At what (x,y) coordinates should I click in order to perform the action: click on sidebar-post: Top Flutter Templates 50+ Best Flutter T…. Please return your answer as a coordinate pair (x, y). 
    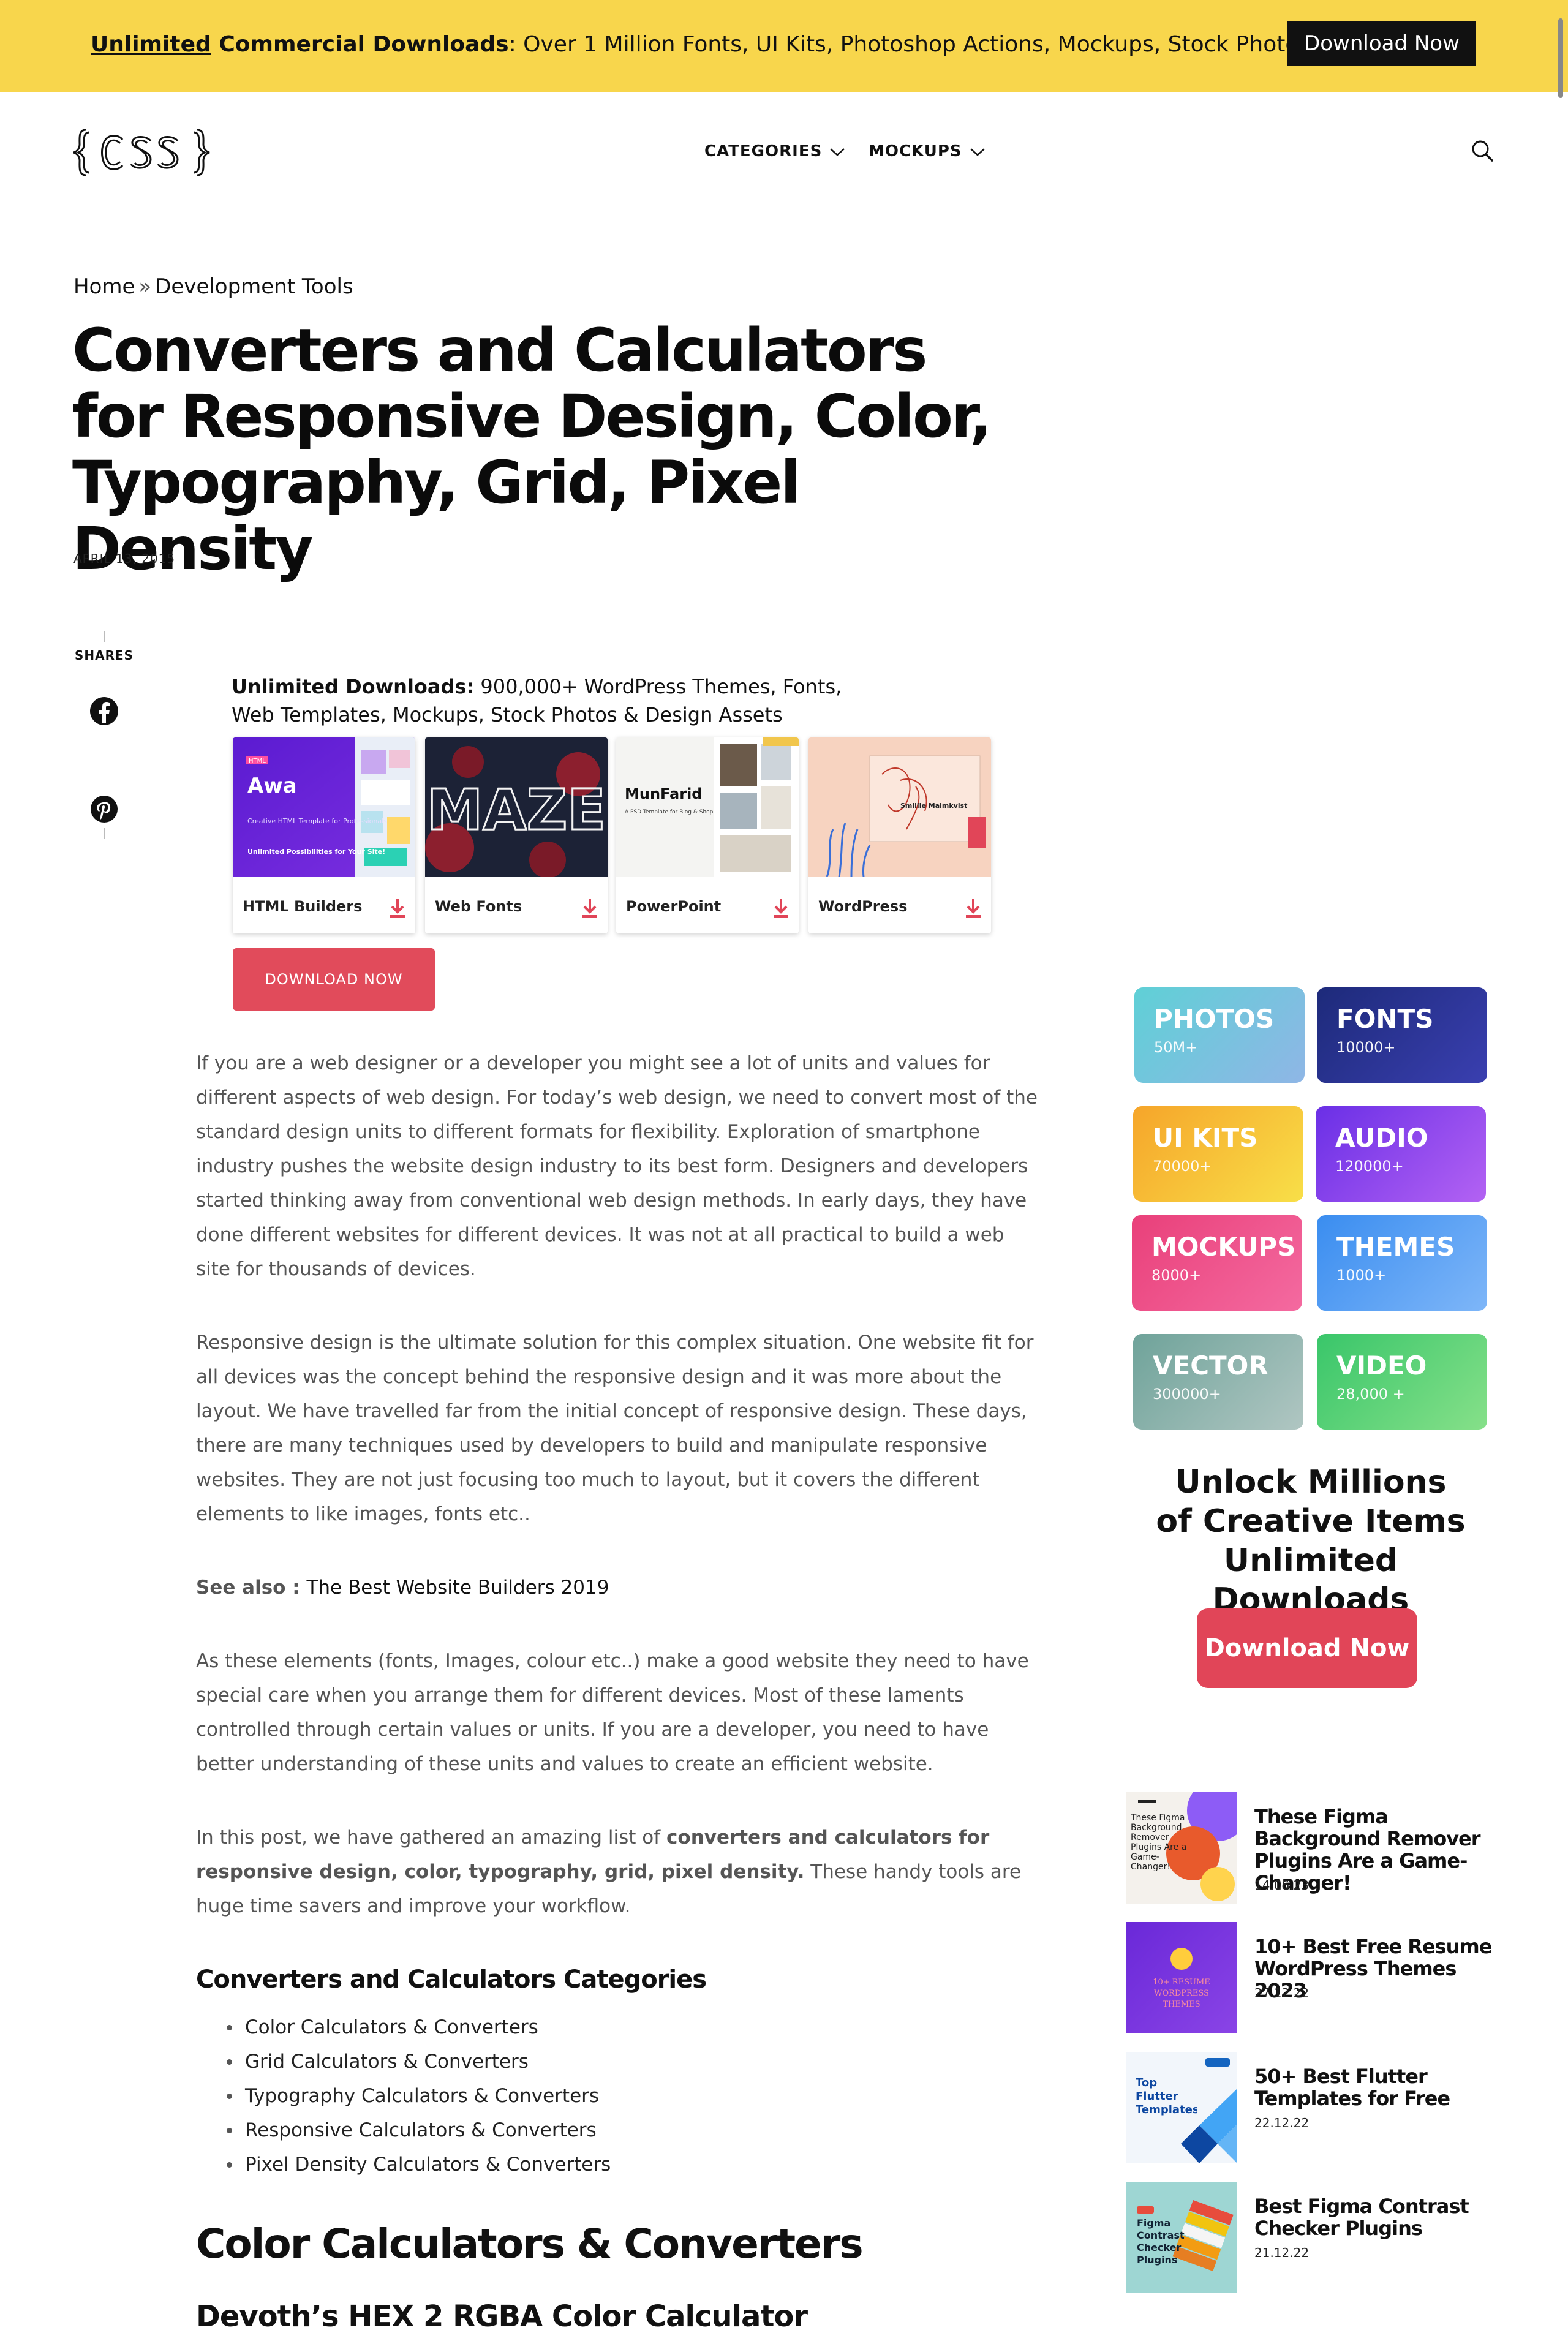
    Looking at the image, I should click on (1316, 2108).